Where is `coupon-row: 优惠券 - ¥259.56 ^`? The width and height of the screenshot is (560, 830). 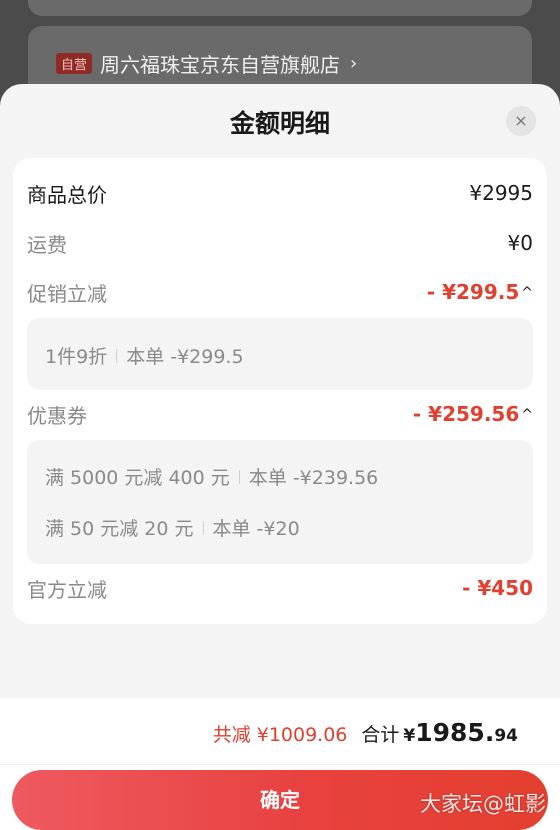
coupon-row: 优惠券 - ¥259.56 ^ is located at coordinates (280, 414).